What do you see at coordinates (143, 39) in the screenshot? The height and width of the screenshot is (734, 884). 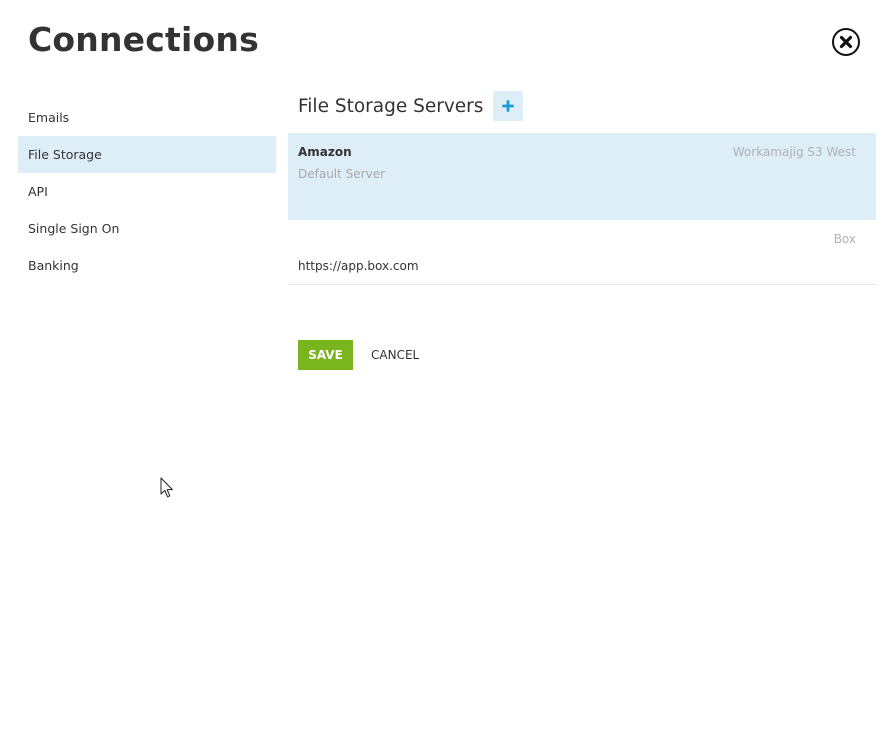 I see `page-title: Connections` at bounding box center [143, 39].